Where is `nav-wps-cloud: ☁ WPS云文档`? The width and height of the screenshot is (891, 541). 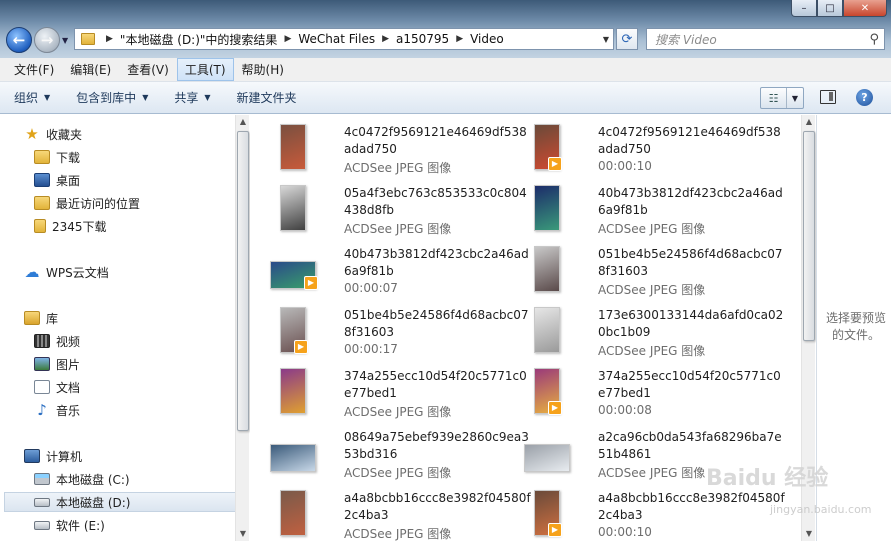
nav-wps-cloud: ☁ WPS云文档 is located at coordinates (66, 272).